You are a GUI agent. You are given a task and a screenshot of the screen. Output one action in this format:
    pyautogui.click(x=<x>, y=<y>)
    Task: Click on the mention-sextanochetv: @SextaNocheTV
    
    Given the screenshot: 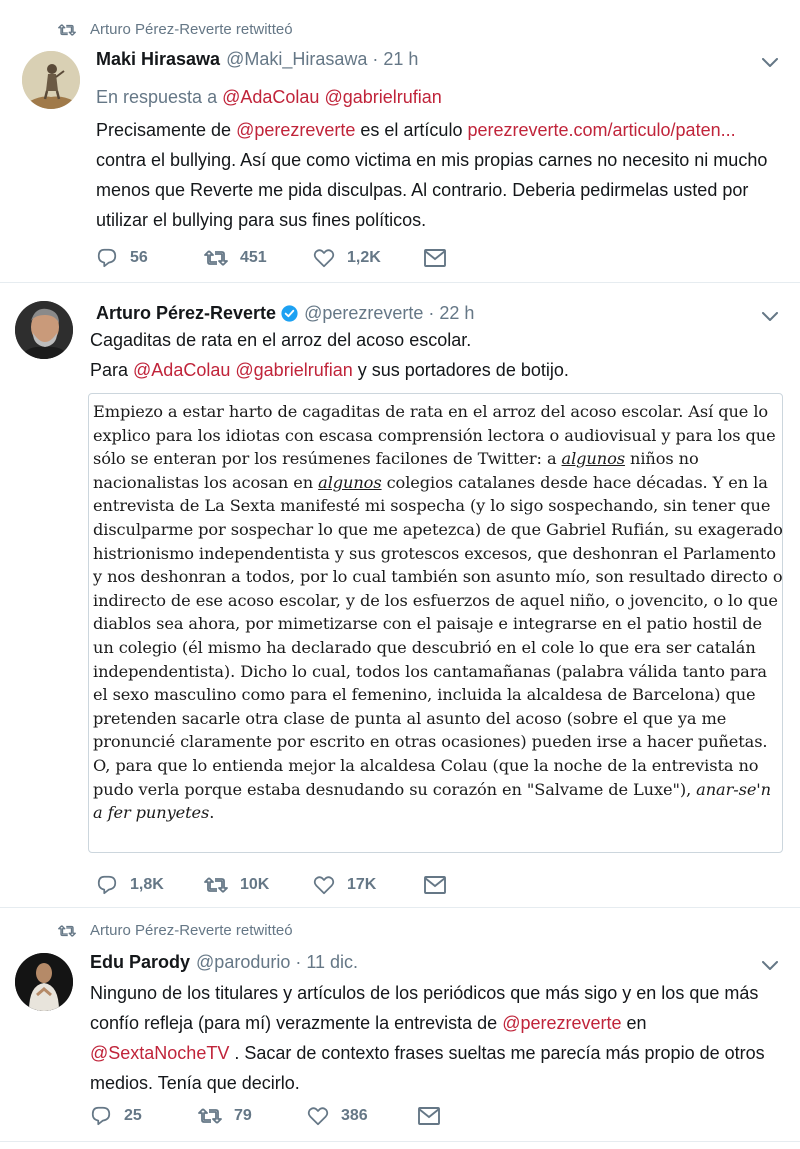 What is the action you would take?
    pyautogui.click(x=159, y=1053)
    